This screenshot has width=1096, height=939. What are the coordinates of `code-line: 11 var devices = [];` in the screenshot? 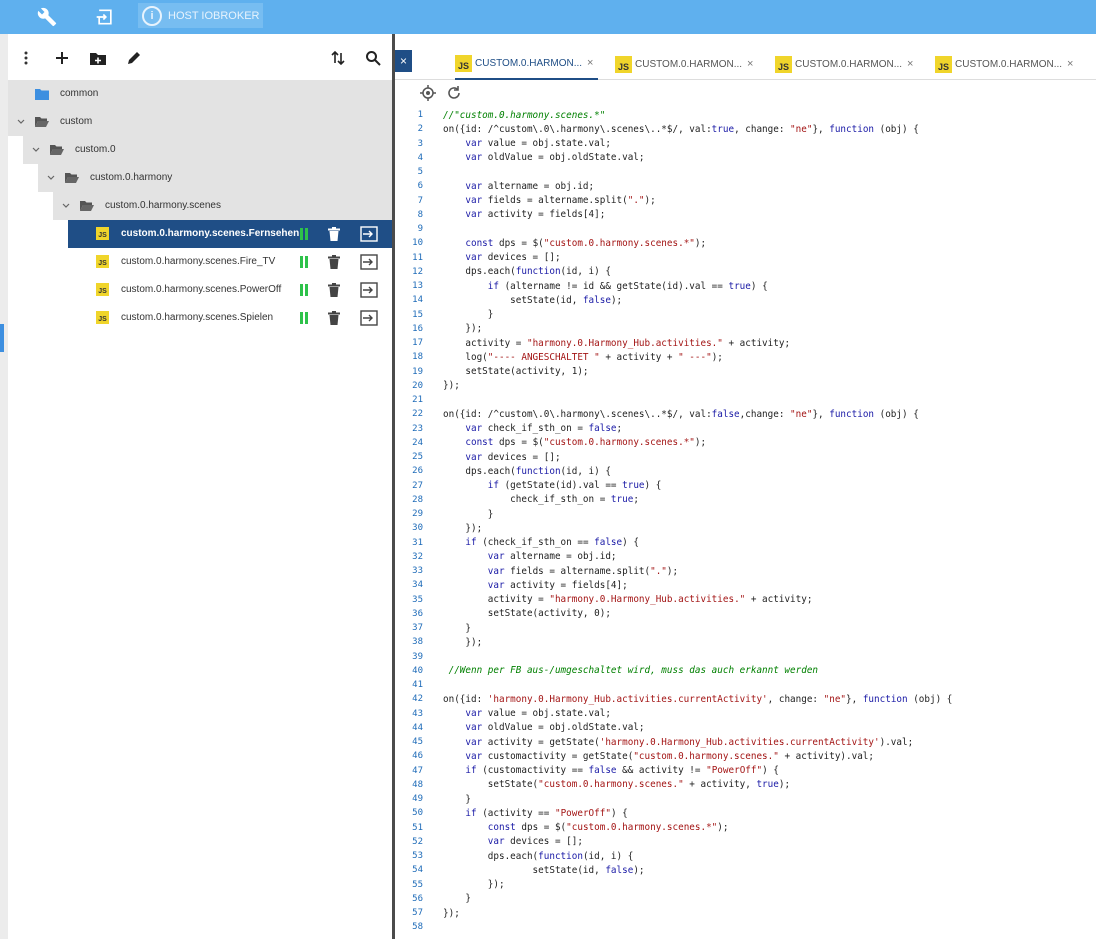 It's located at (745, 258).